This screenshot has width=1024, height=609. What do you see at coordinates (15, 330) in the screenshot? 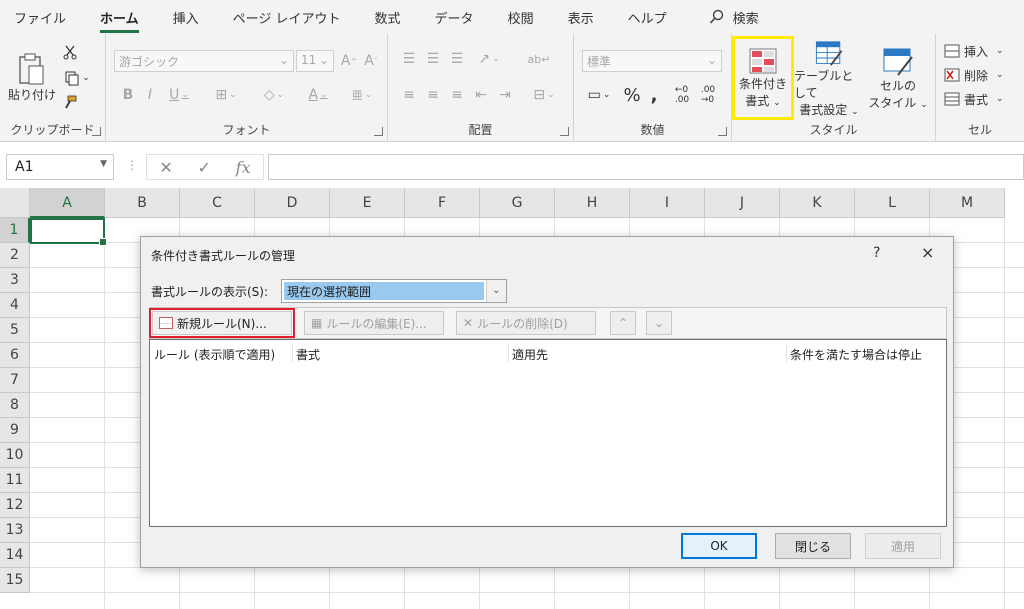
I see `row-header: 5` at bounding box center [15, 330].